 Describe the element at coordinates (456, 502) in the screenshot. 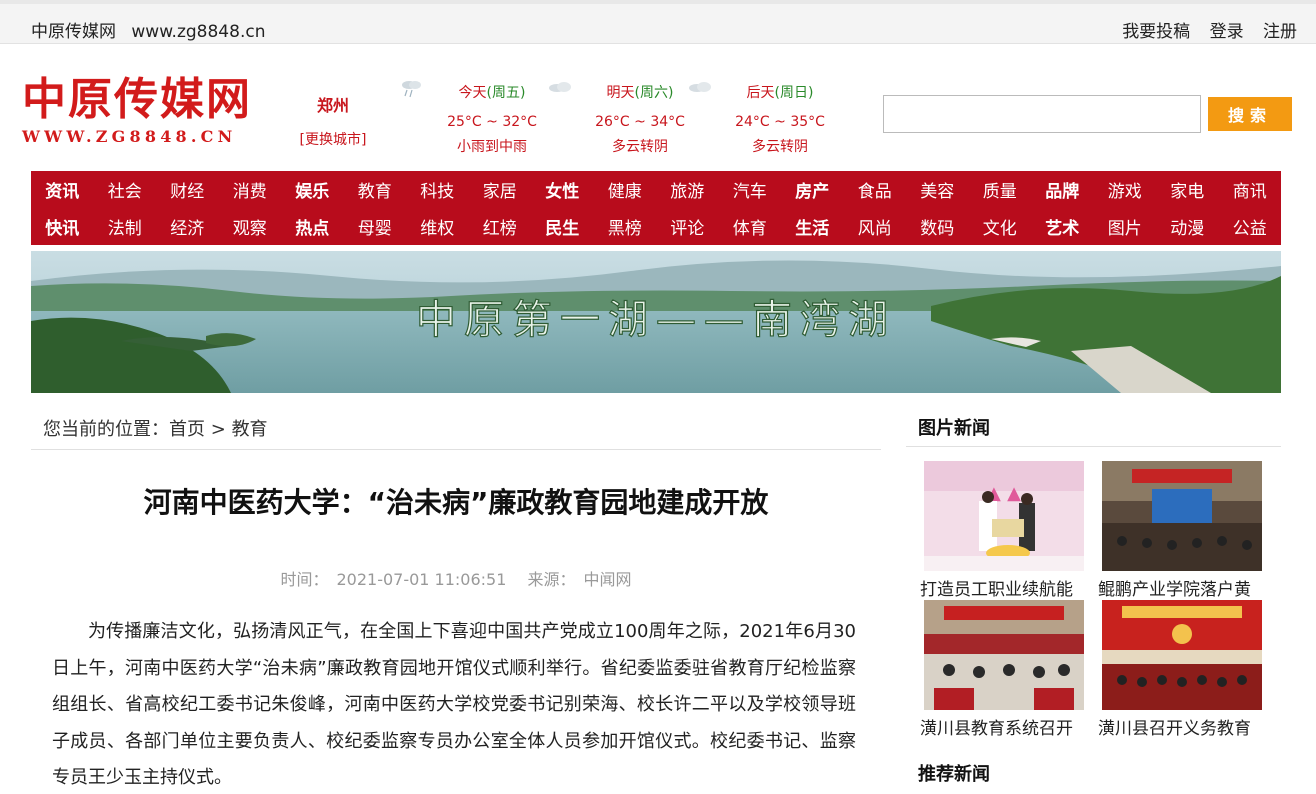

I see `article-title: 河南中医药大学：“治未病”廉政教育园地建成开放` at that location.